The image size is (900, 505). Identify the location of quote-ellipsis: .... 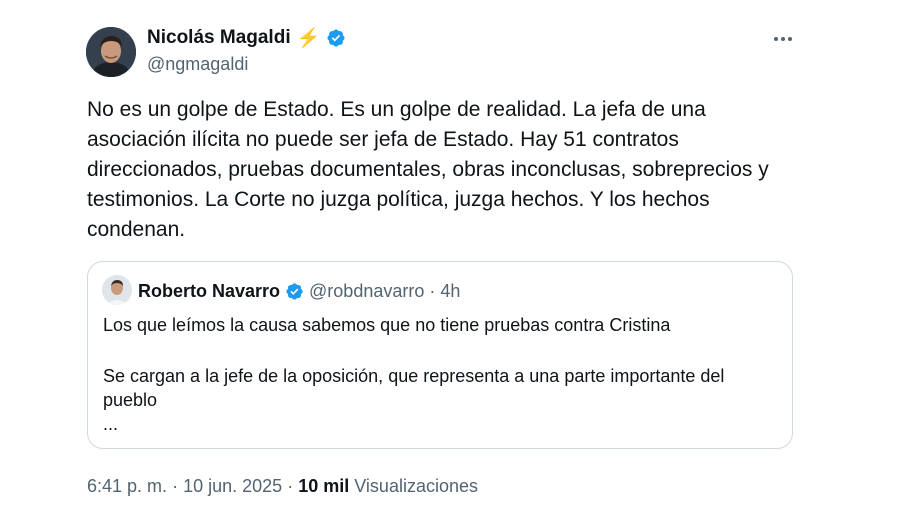
(111, 424).